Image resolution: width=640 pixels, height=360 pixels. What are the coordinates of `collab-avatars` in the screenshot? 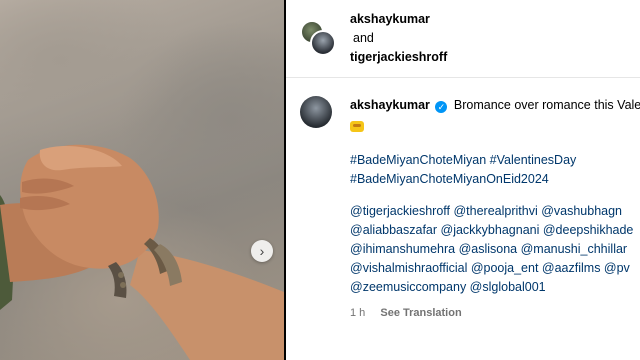 It's located at (318, 38).